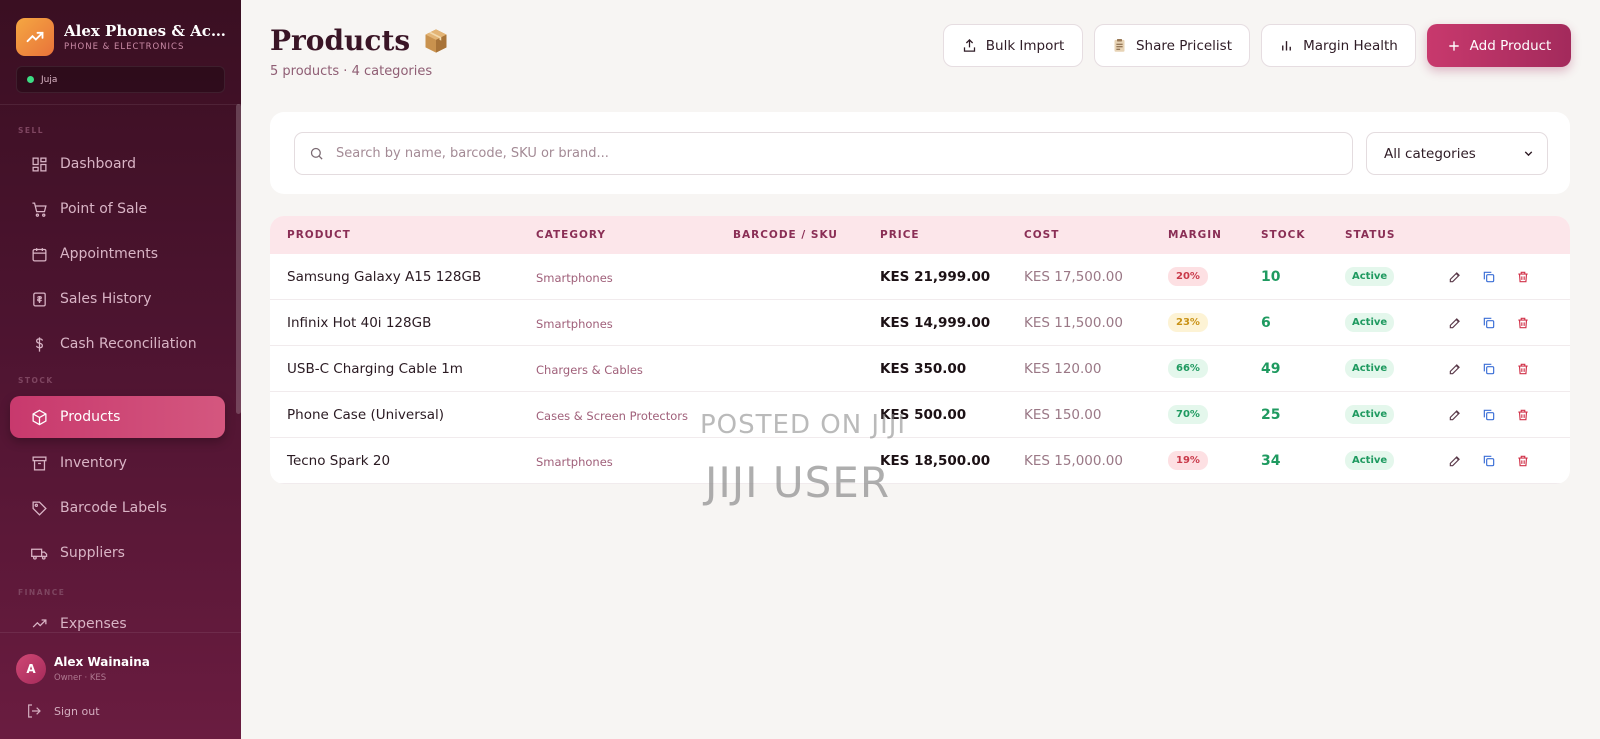  Describe the element at coordinates (145, 31) in the screenshot. I see `brand-name: Alex Phones & Accessories` at that location.